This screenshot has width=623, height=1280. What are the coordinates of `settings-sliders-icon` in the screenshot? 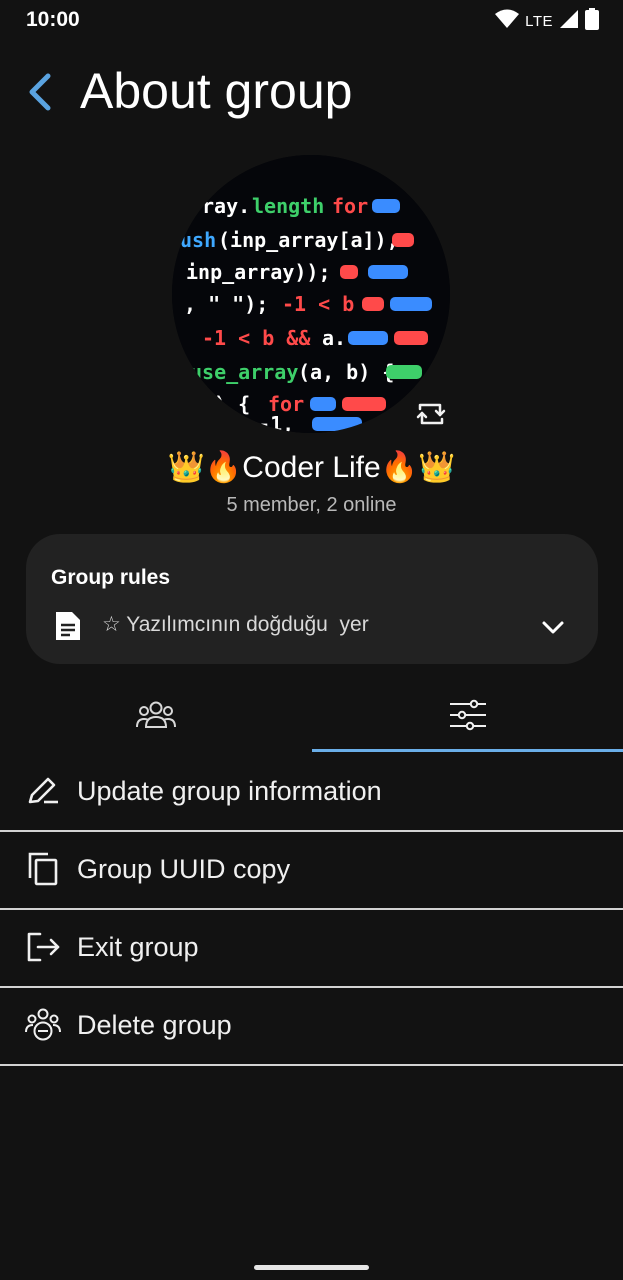 It's located at (468, 717).